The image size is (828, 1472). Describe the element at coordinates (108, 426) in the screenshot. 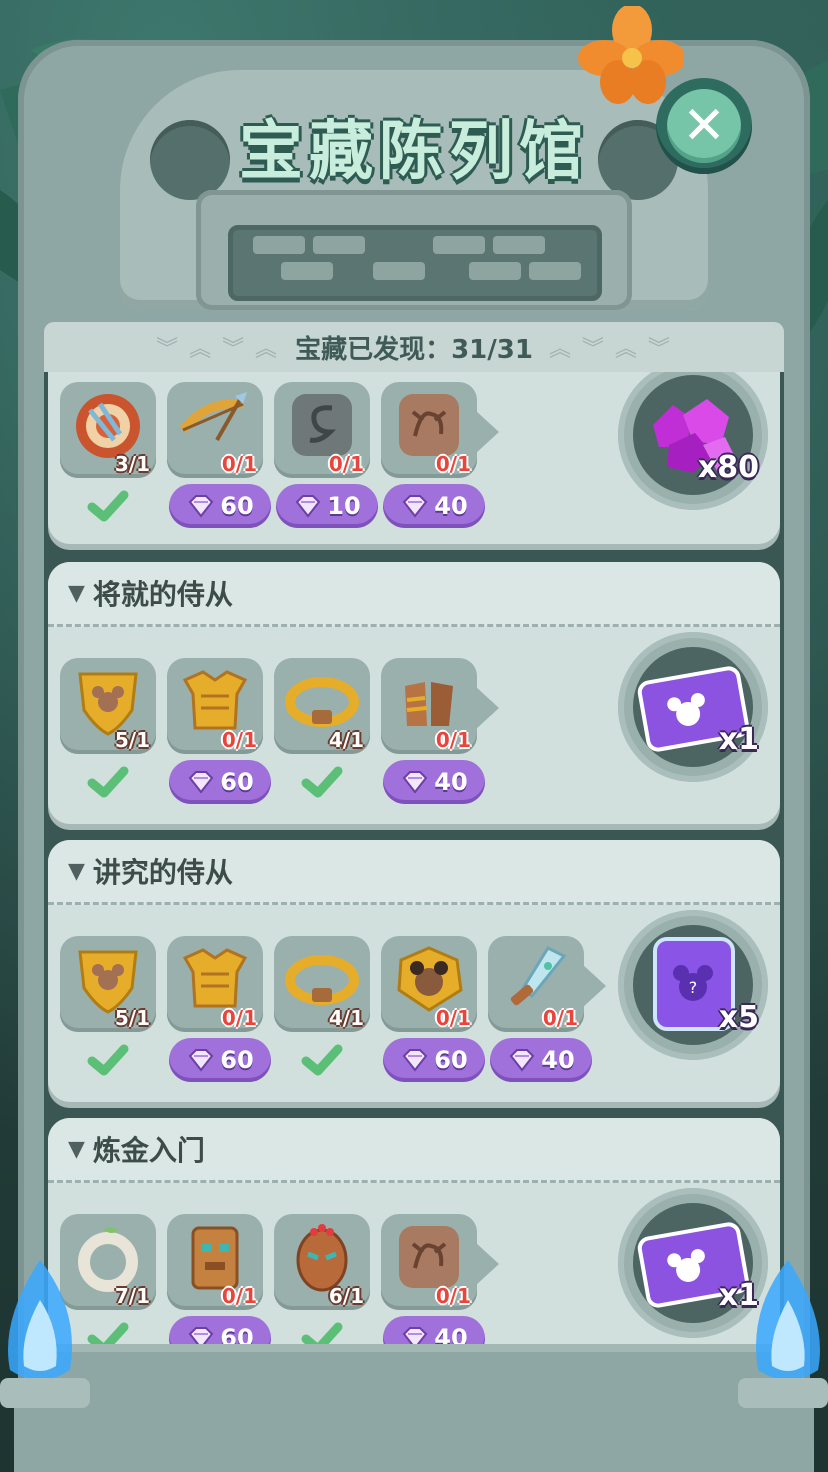

I see `arrow-target-icon` at that location.